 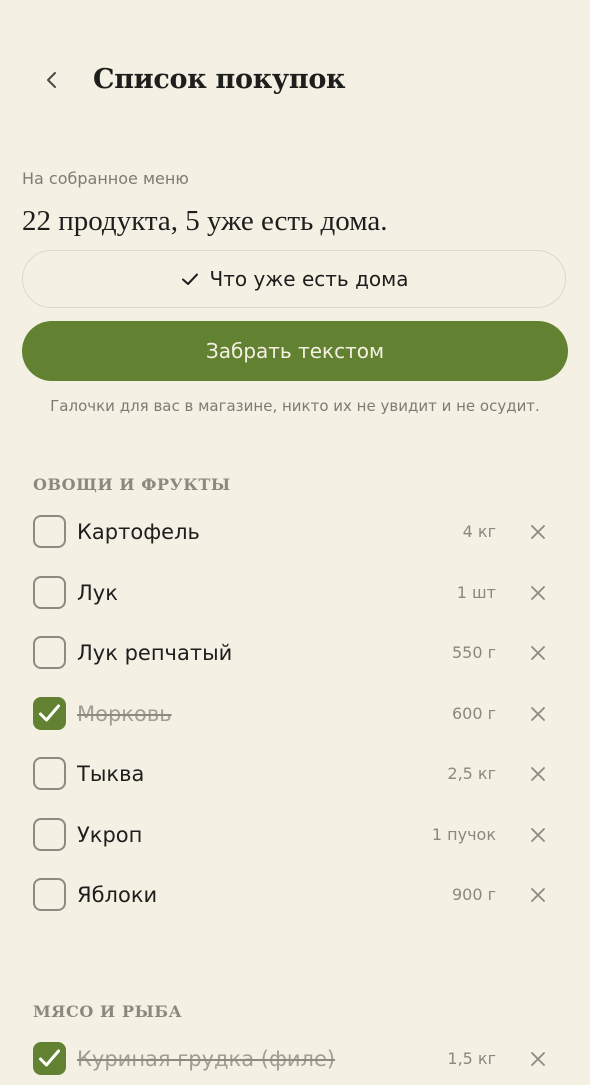 What do you see at coordinates (111, 774) in the screenshot?
I see `item-name: Тыква` at bounding box center [111, 774].